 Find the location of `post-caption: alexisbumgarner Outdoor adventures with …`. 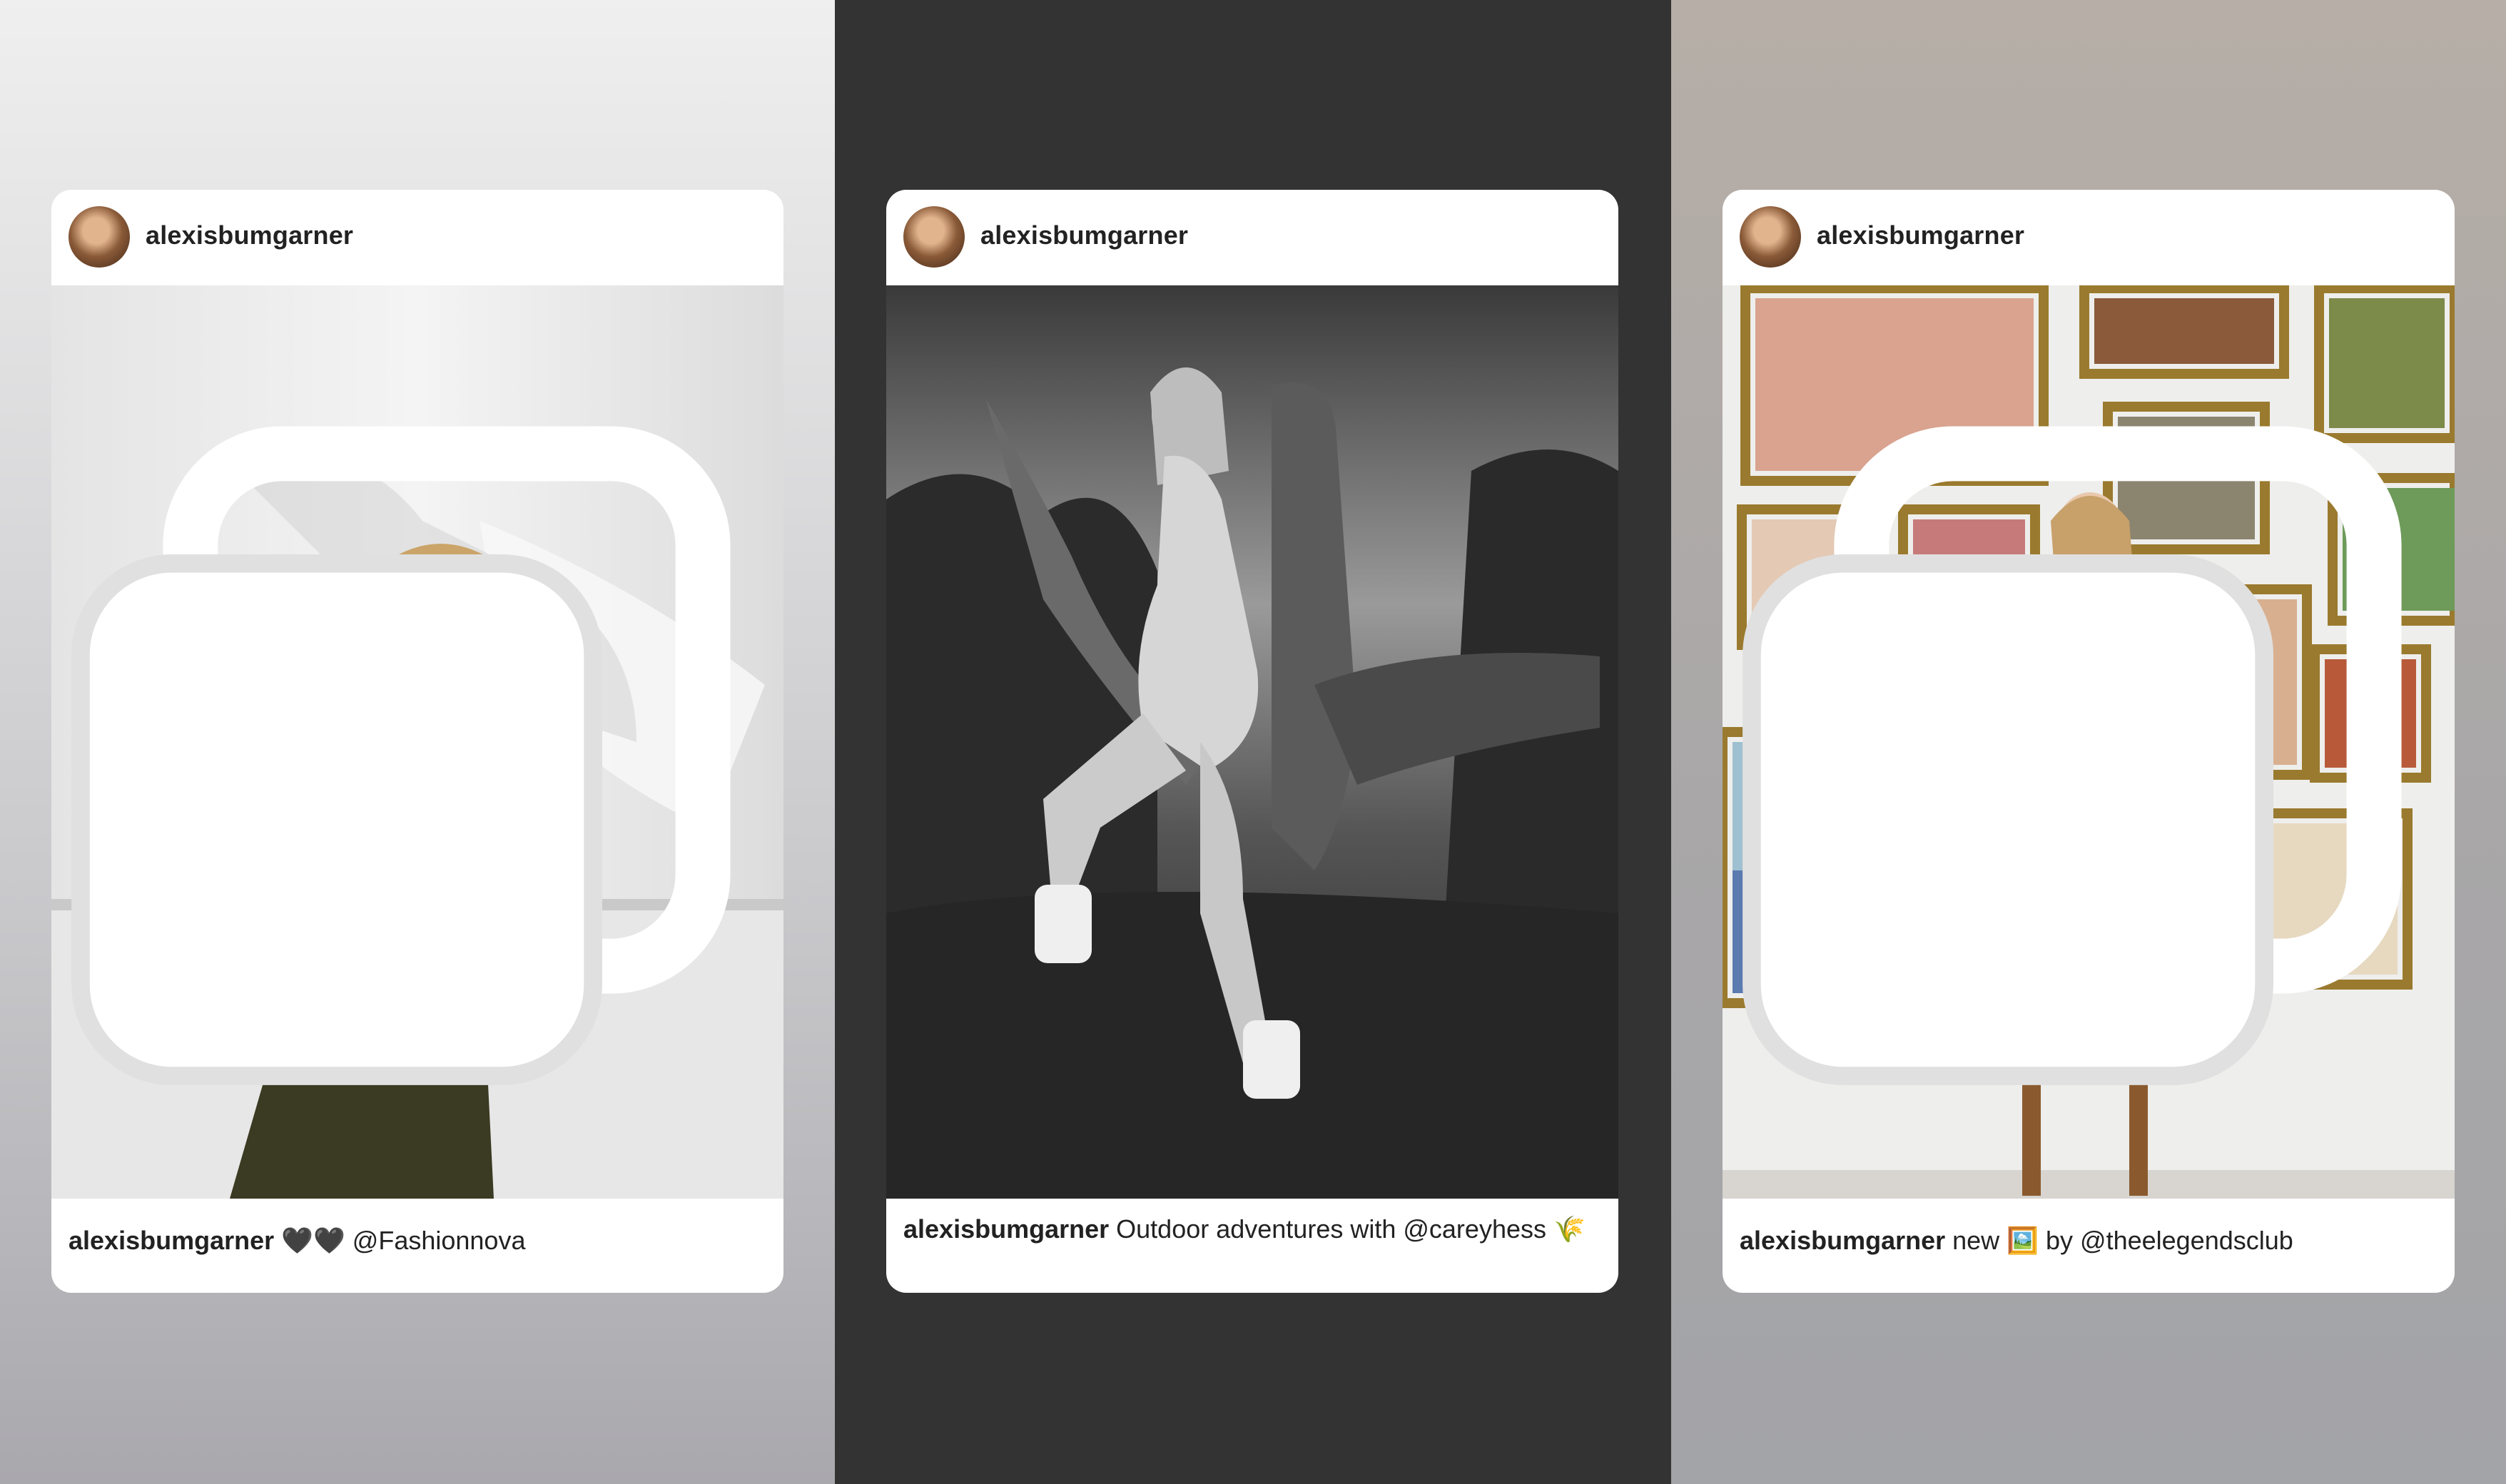

post-caption: alexisbumgarner Outdoor adventures with … is located at coordinates (1252, 1230).